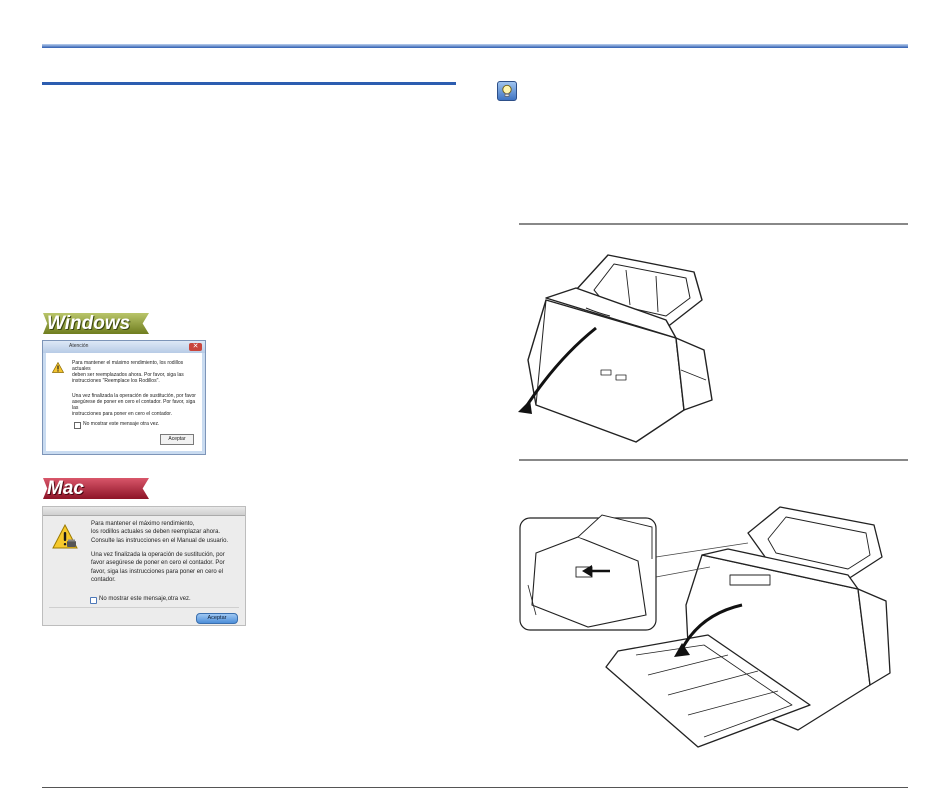  I want to click on mac-badge-label: Mac, so click(65, 488).